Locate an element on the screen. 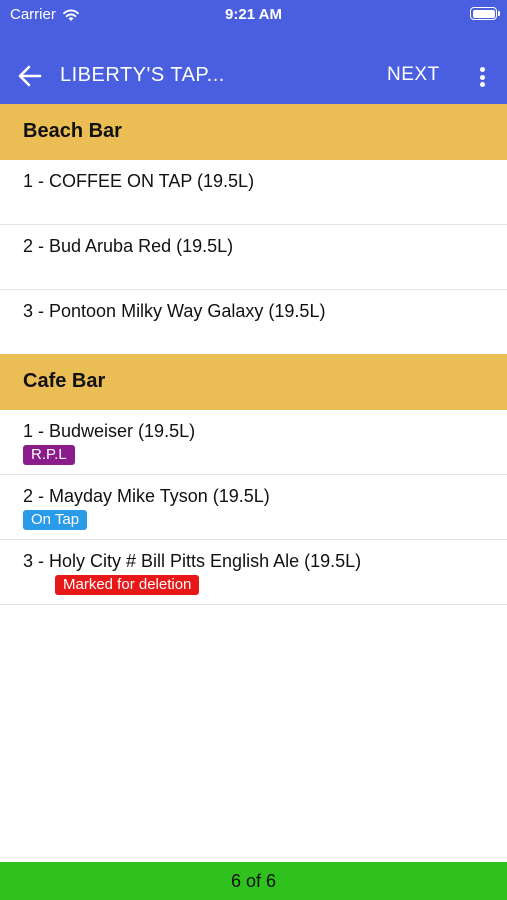 The width and height of the screenshot is (507, 900). list-item-label: 1 - Budweiser (19.5L) is located at coordinates (109, 431).